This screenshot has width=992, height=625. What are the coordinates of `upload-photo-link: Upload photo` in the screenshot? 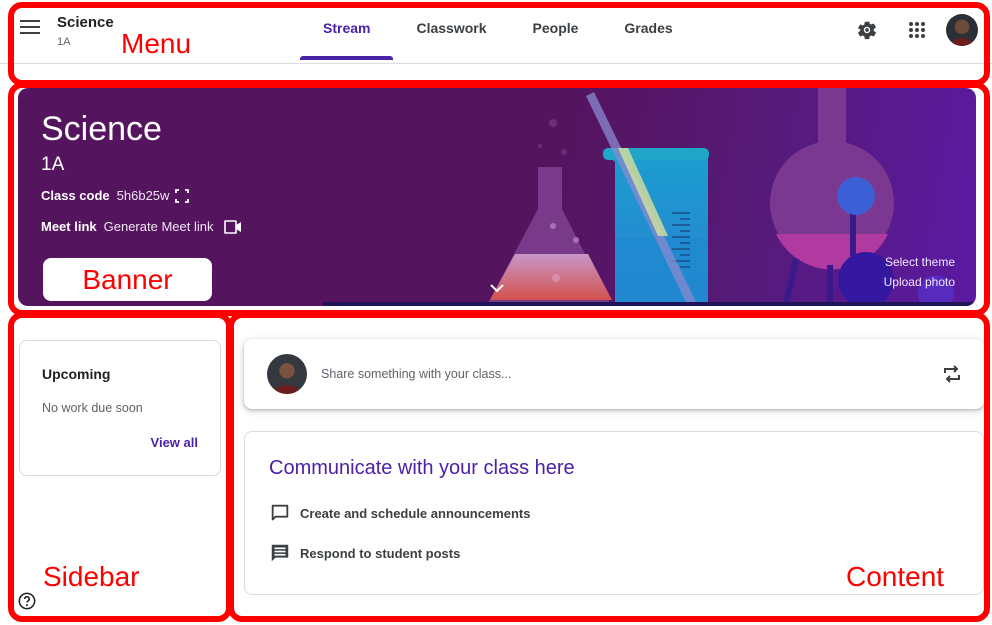 It's located at (919, 282).